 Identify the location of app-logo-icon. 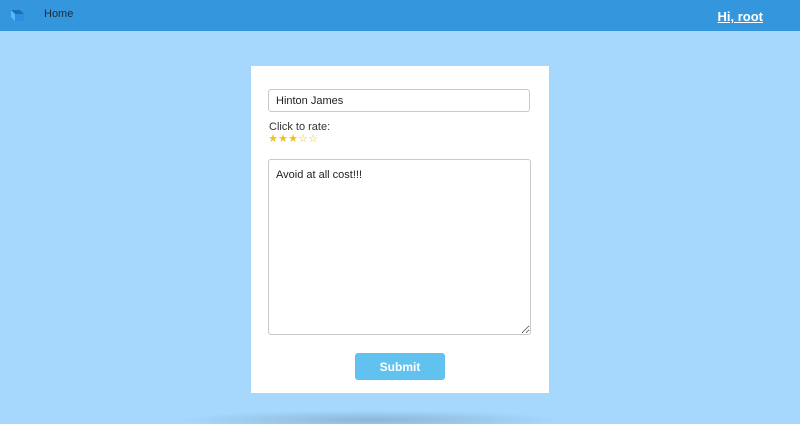
(18, 15).